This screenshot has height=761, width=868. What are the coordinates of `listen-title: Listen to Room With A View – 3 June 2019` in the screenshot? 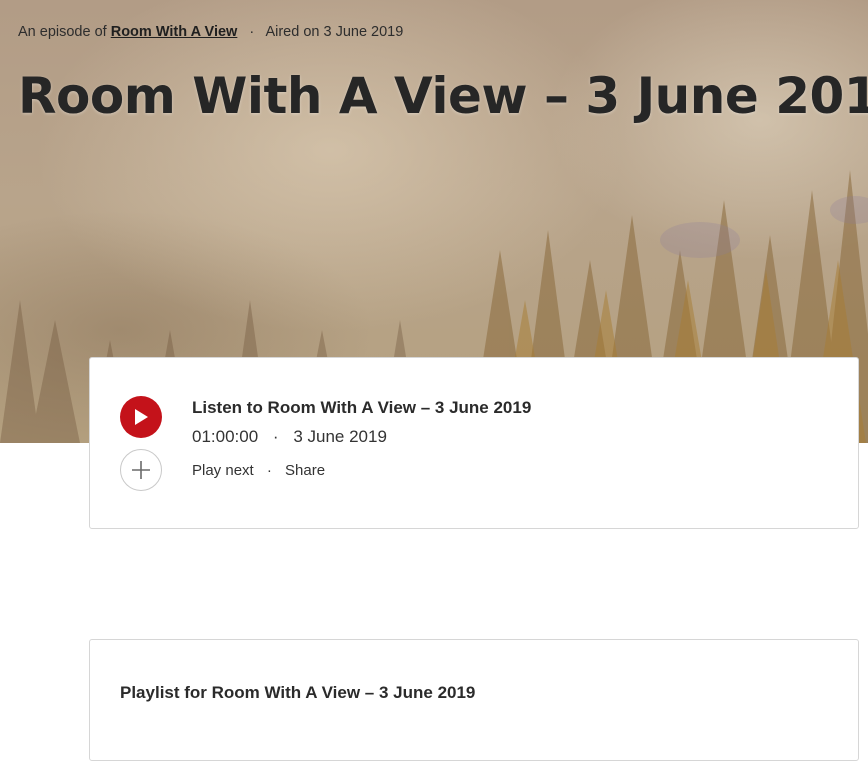 It's located at (362, 407).